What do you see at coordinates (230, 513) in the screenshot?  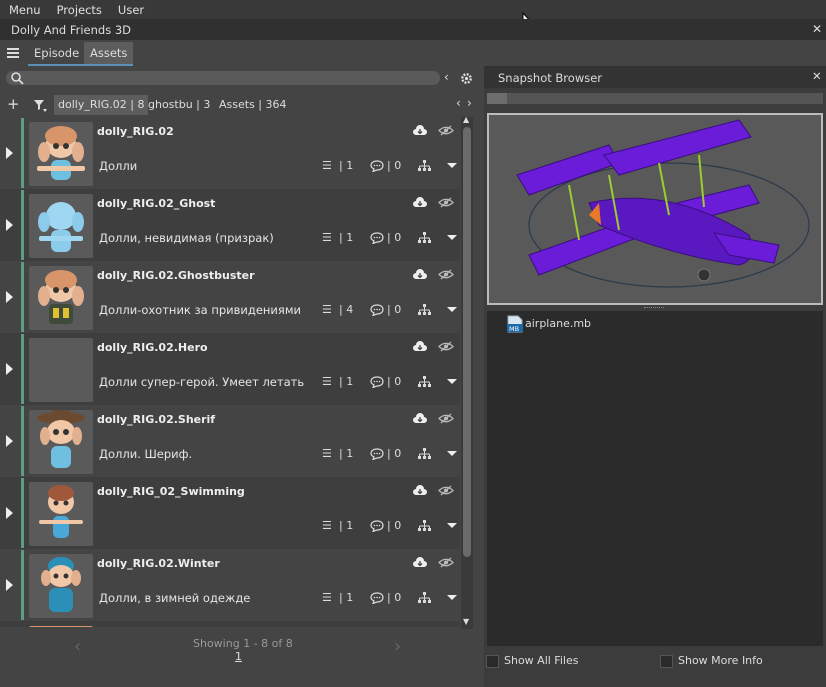 I see `list-item: dolly_RIG_02_Swimming ☰ | 1 | 0` at bounding box center [230, 513].